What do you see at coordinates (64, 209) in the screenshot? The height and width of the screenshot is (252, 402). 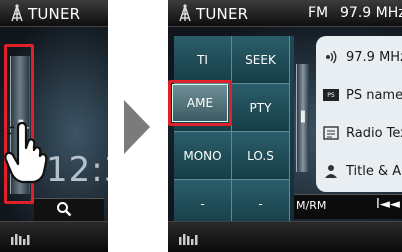 I see `search-icon` at bounding box center [64, 209].